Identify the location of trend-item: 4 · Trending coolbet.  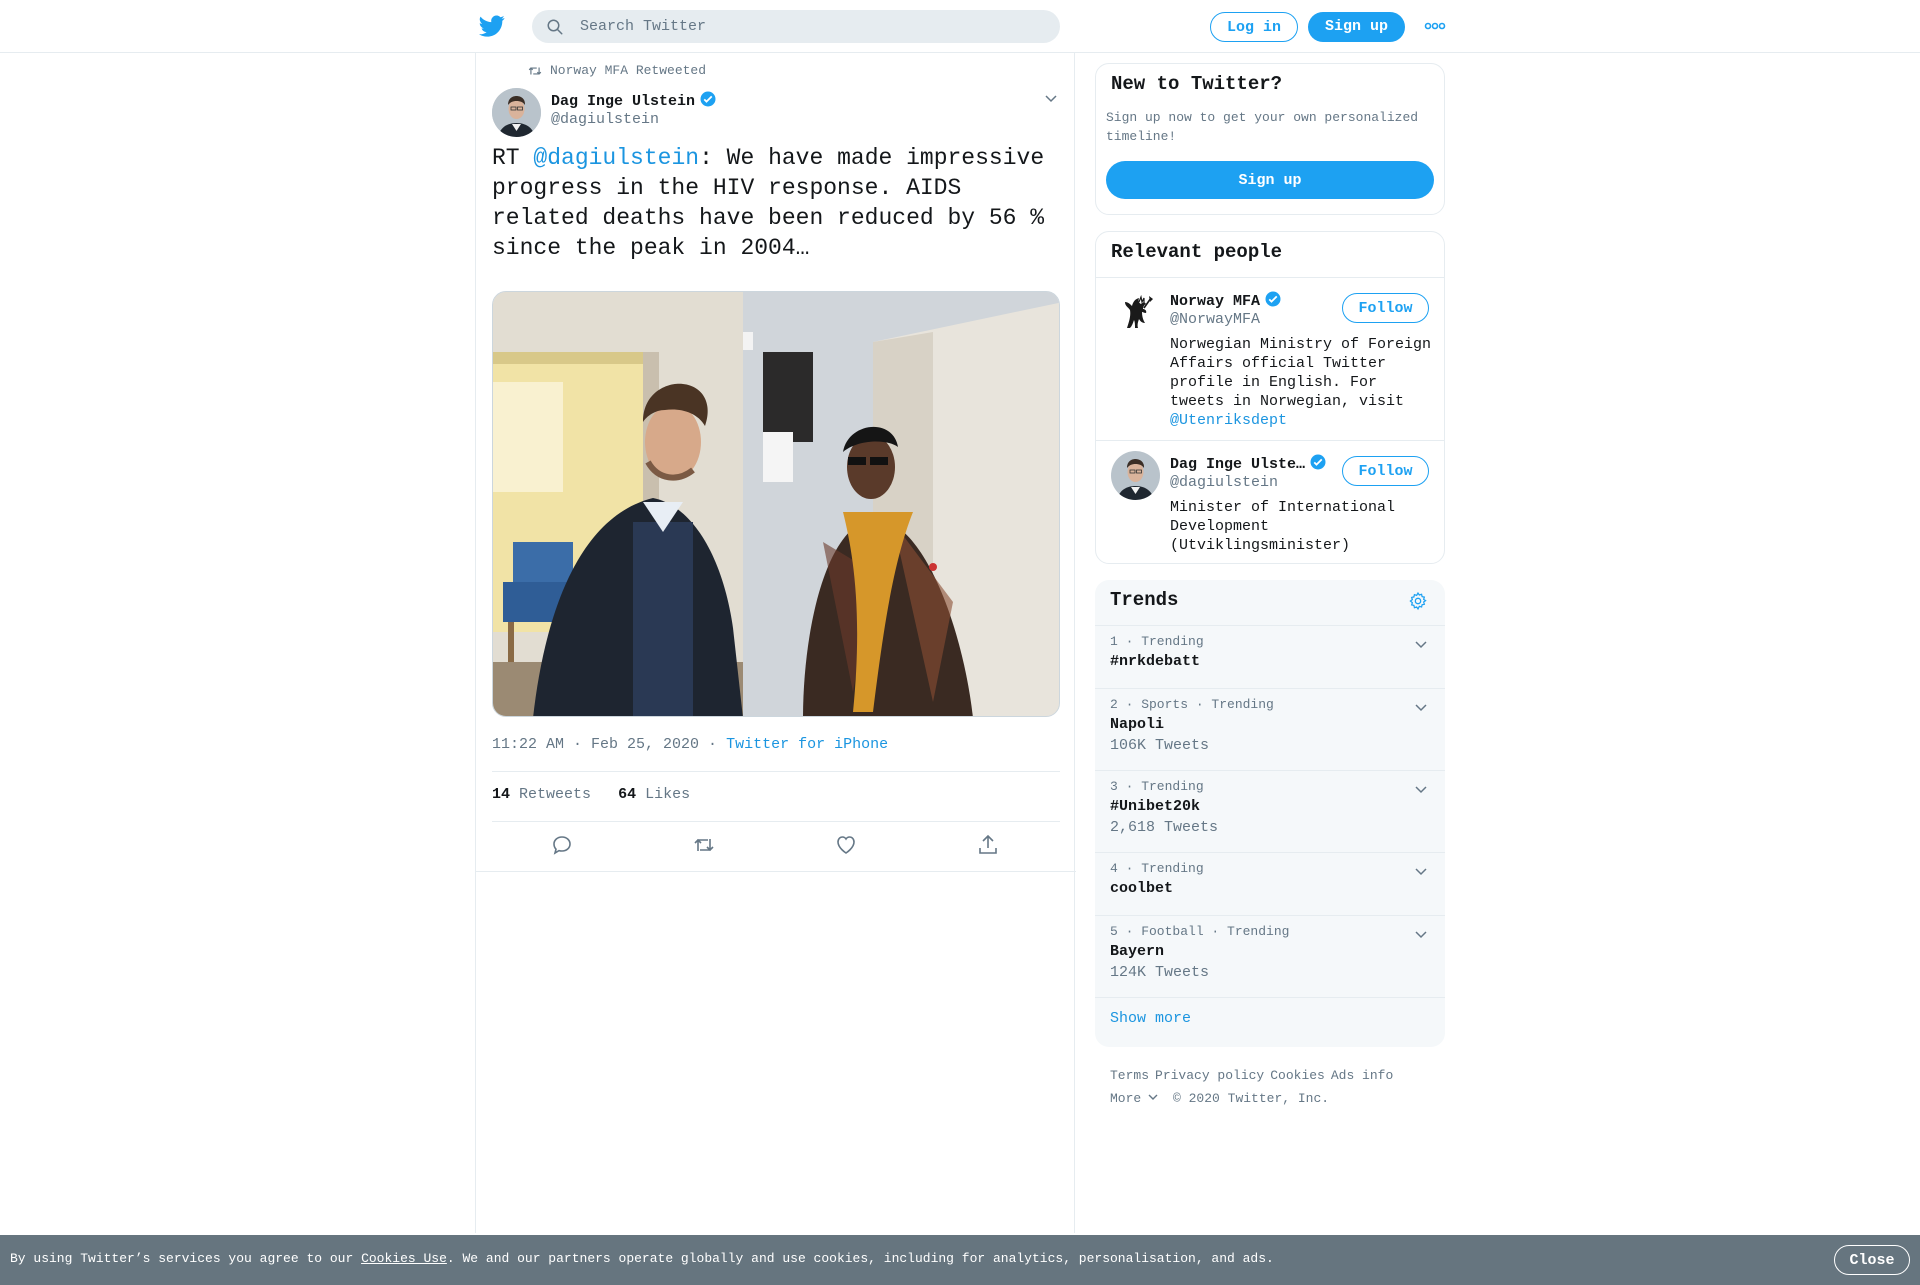
(1270, 883).